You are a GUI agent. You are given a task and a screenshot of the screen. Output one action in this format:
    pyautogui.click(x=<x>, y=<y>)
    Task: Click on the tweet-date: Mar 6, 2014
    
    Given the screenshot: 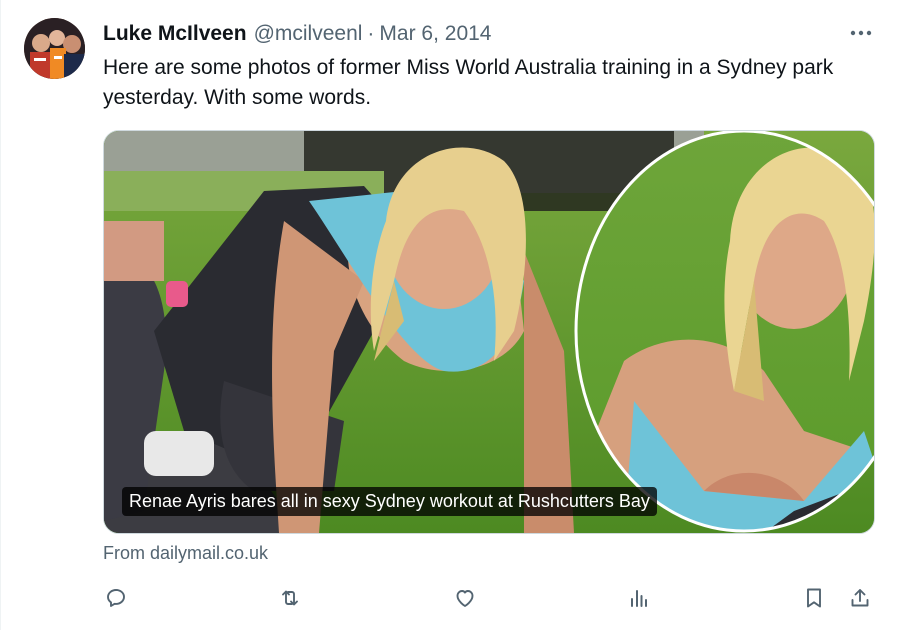 What is the action you would take?
    pyautogui.click(x=435, y=34)
    